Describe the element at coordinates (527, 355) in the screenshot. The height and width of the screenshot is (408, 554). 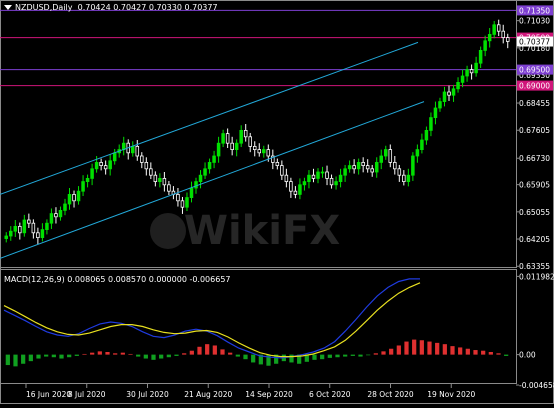
I see `macd-axis-label: 0.00` at that location.